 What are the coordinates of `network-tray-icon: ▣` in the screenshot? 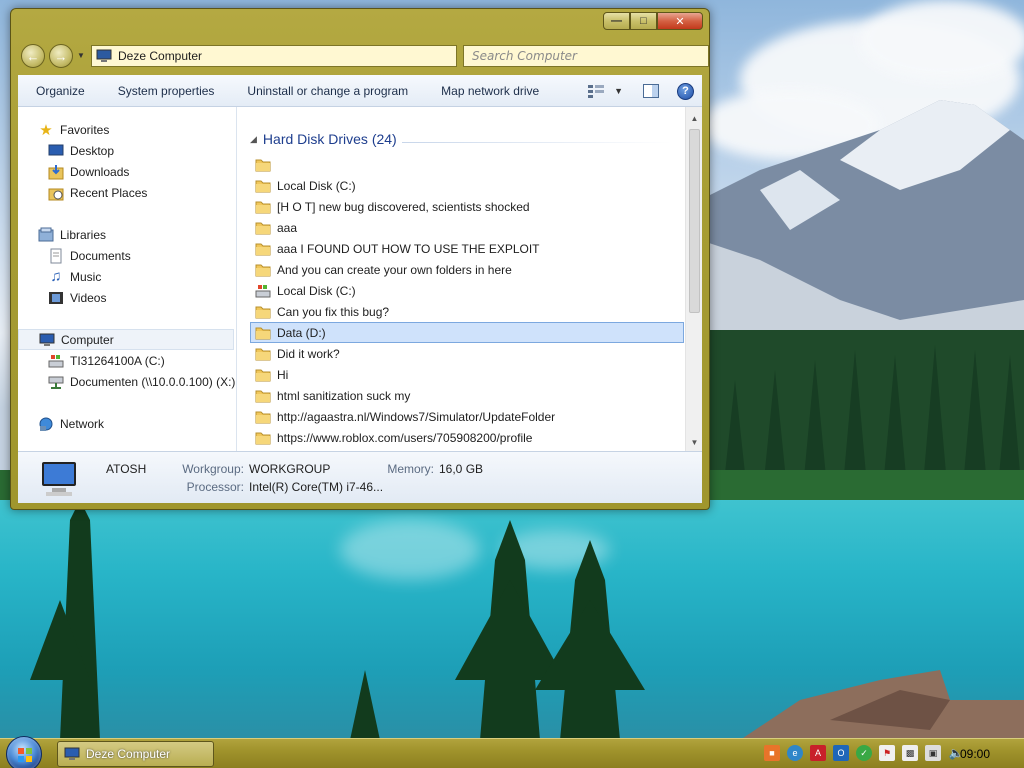 It's located at (933, 753).